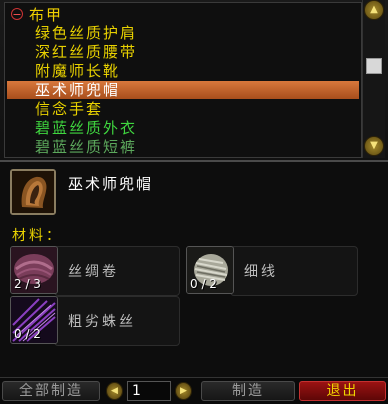  I want to click on scroll-thumb, so click(374, 66).